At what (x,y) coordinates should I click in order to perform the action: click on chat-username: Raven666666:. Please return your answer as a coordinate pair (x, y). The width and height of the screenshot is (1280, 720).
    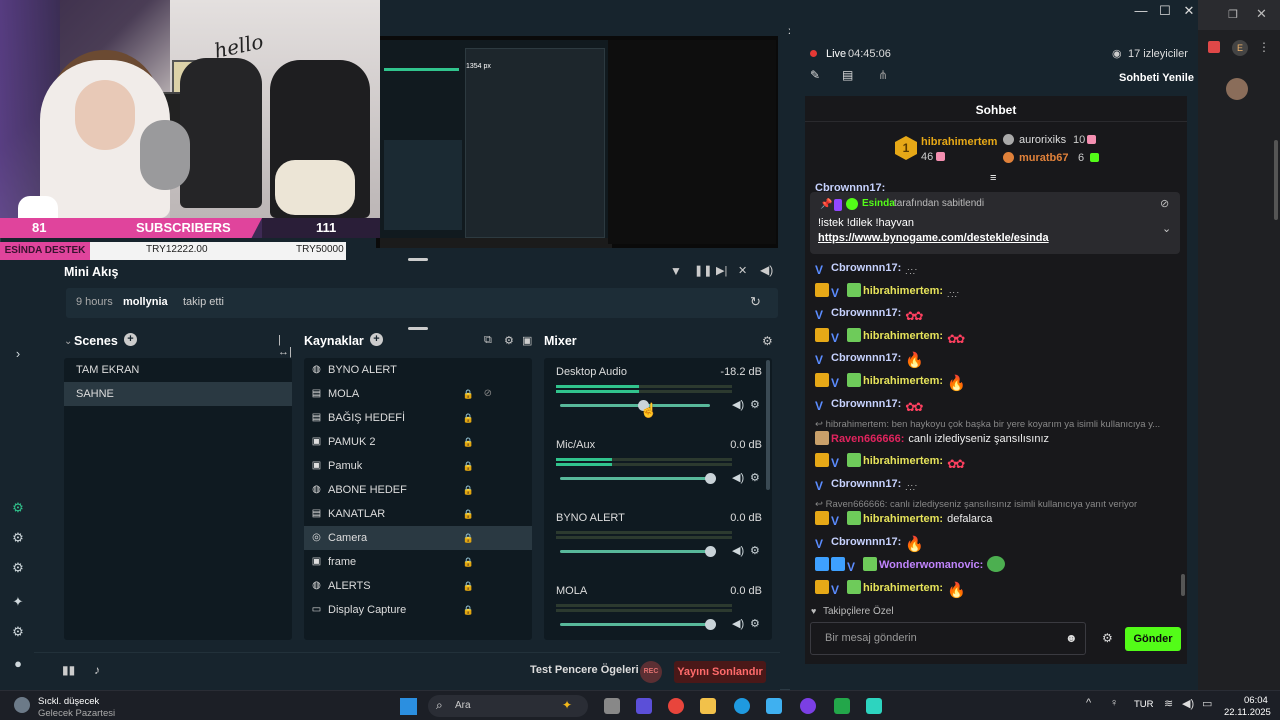
    Looking at the image, I should click on (867, 439).